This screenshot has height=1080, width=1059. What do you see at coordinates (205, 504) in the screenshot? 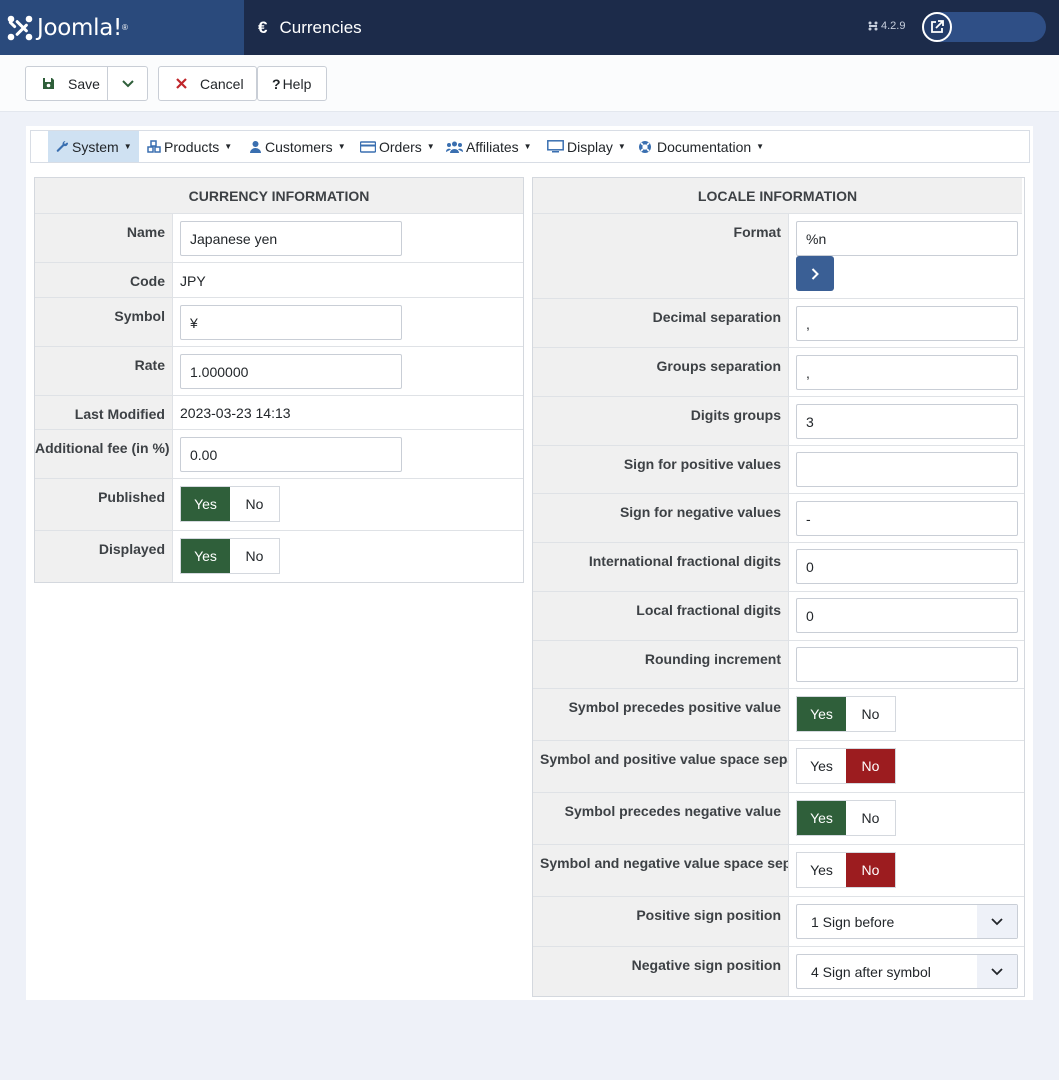
I see `published-yes: Yes` at bounding box center [205, 504].